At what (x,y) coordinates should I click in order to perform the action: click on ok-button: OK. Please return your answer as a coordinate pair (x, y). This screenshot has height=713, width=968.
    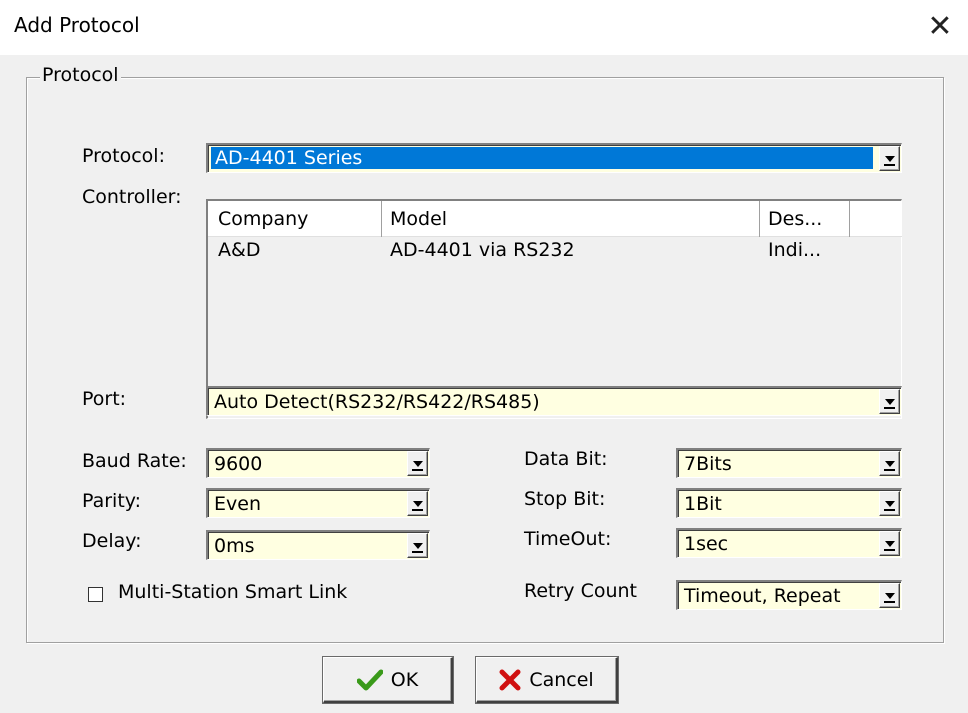
    Looking at the image, I should click on (388, 680).